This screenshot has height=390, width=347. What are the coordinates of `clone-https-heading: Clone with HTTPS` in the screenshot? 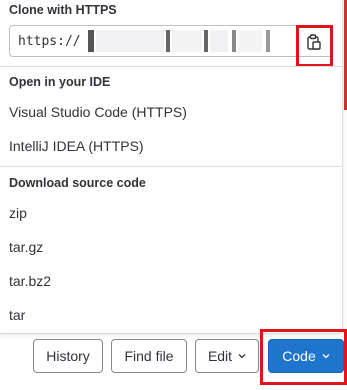 It's located at (63, 10).